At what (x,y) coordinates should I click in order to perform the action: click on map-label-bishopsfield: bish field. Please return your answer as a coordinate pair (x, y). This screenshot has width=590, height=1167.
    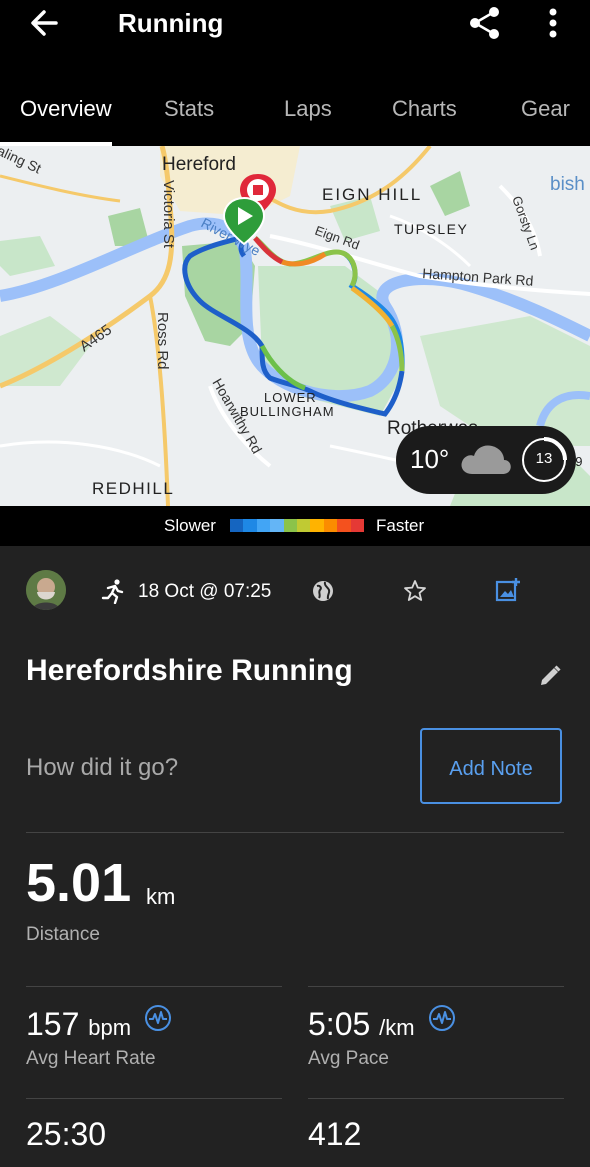
    Looking at the image, I should click on (570, 184).